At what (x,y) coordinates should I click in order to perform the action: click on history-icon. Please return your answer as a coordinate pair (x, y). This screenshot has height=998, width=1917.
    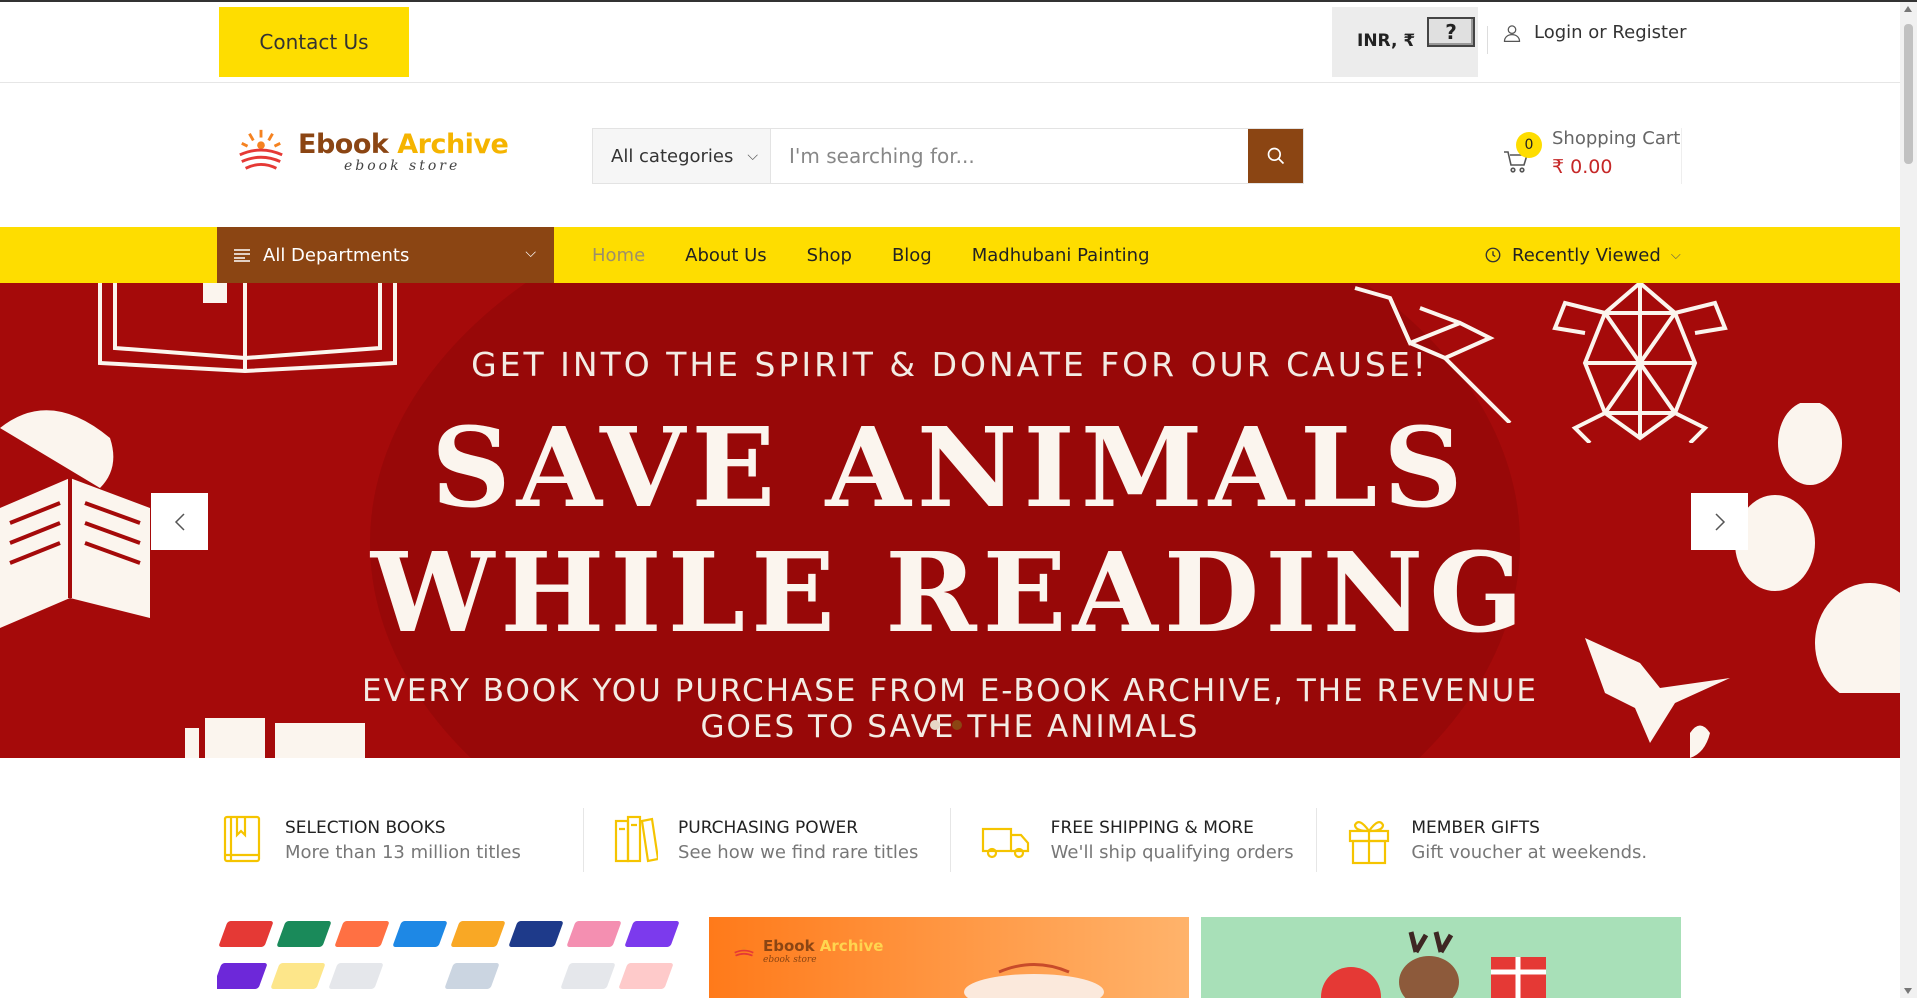
    Looking at the image, I should click on (1493, 255).